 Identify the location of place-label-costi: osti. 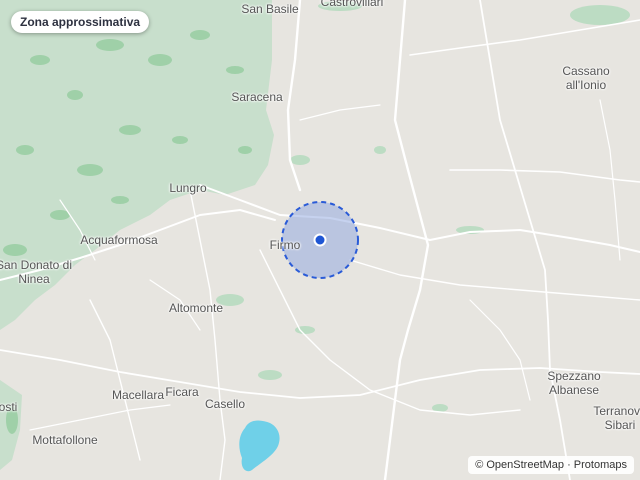
(9, 407).